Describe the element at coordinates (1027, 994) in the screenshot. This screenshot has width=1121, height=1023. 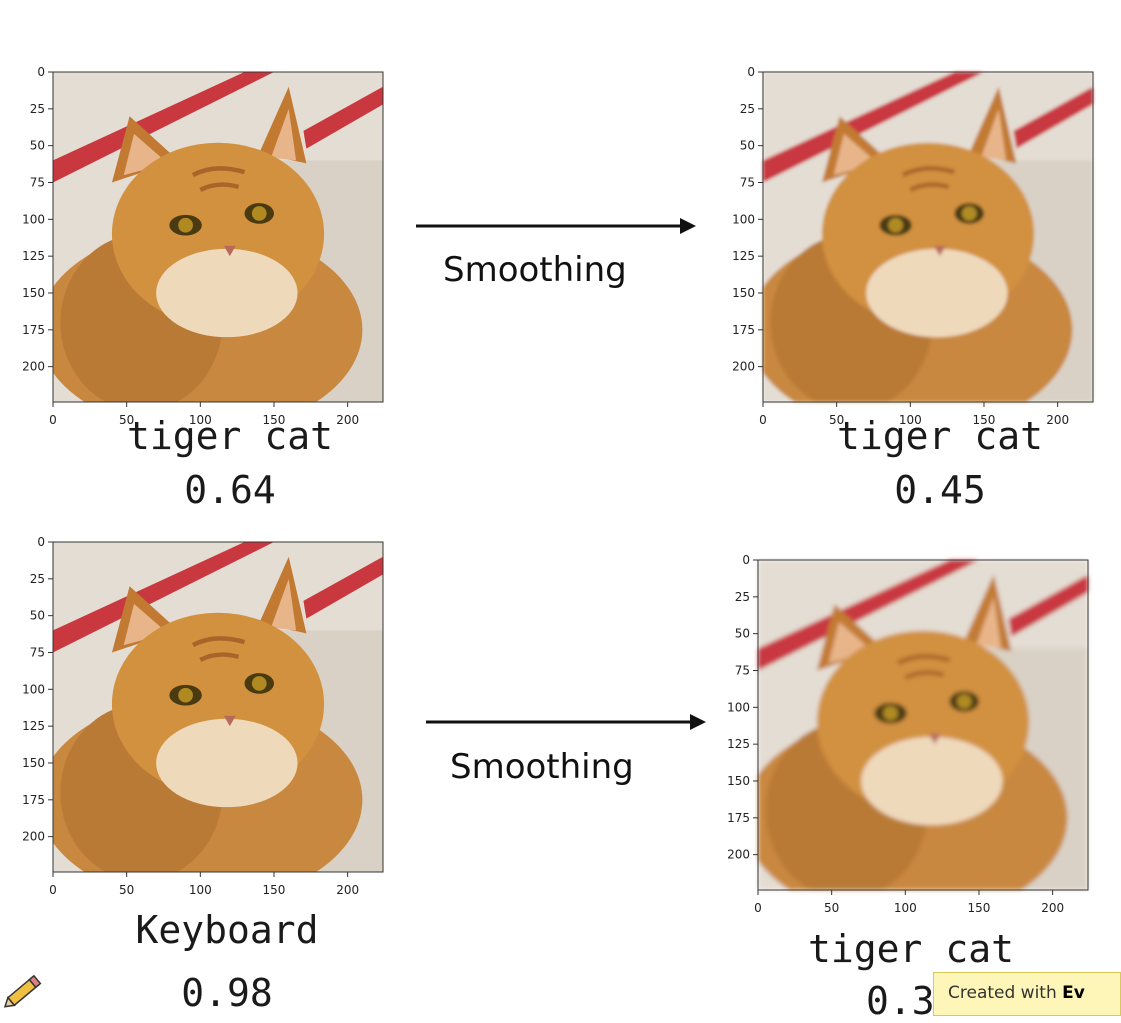
I see `created-with-watermark: Created with Ev` at that location.